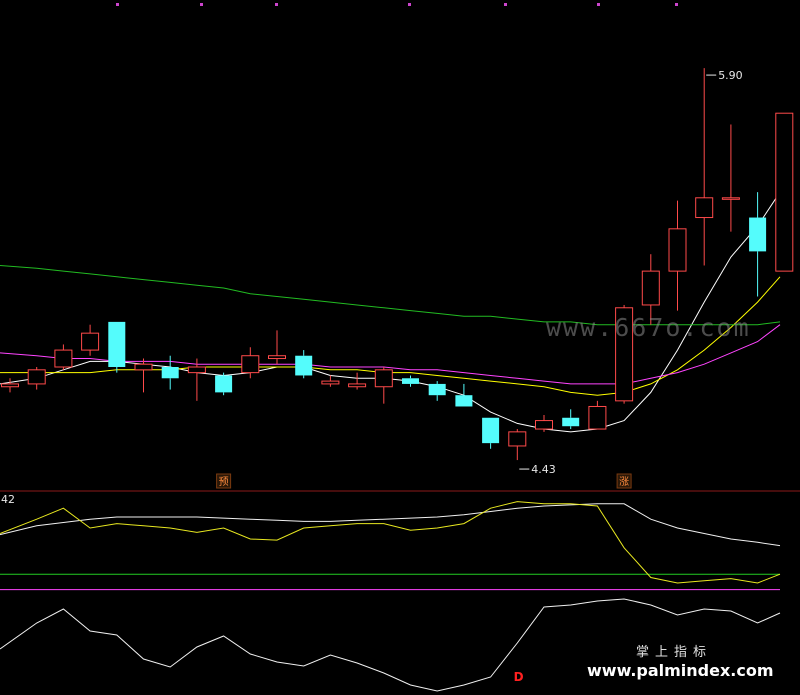  What do you see at coordinates (674, 652) in the screenshot?
I see `brand-cn: 掌上指标` at bounding box center [674, 652].